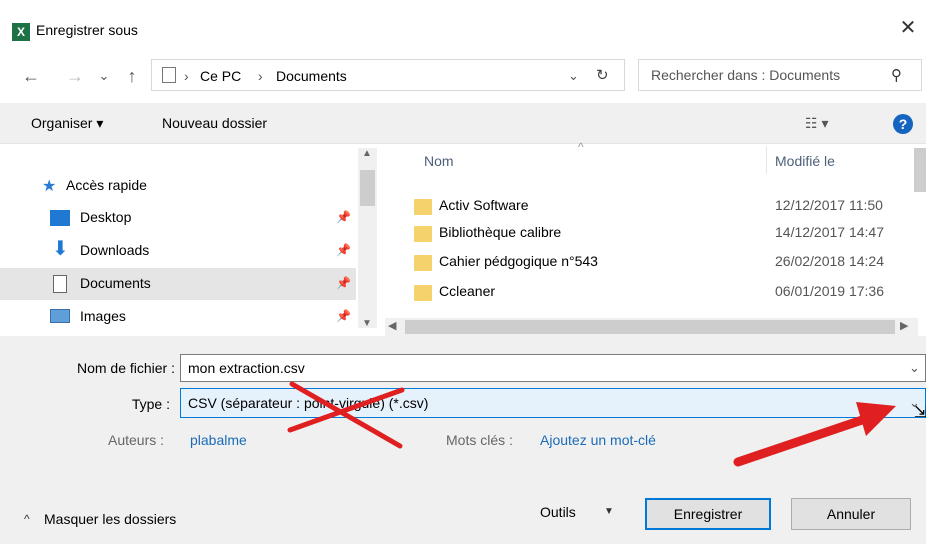  I want to click on red-arrow-mark, so click(814, 434).